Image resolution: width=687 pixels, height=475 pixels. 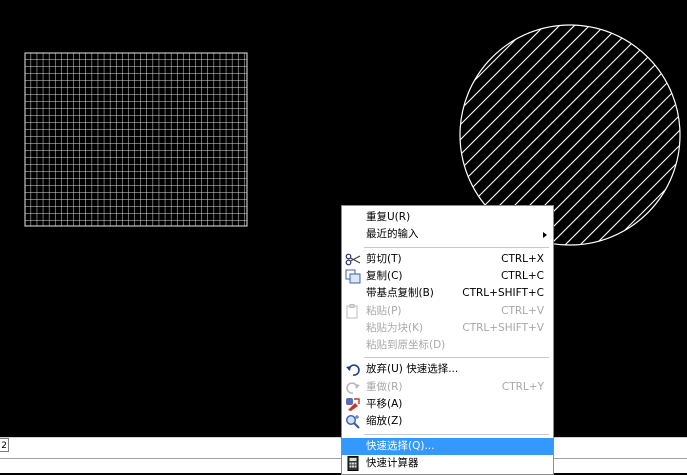 I want to click on menu-item-label: 剪切(T), so click(x=384, y=258).